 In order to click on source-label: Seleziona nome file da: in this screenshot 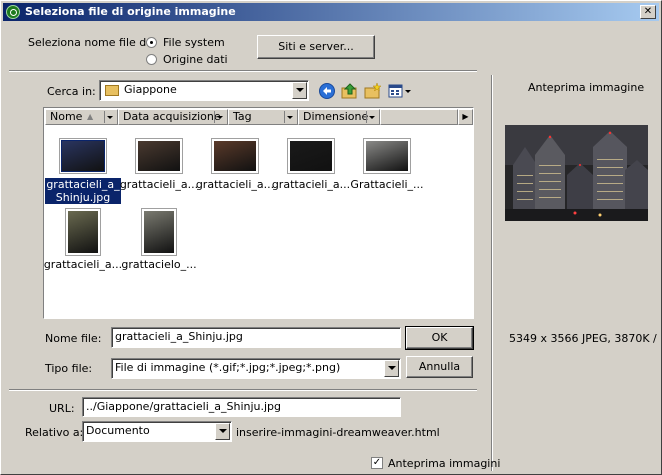, I will do `click(92, 42)`.